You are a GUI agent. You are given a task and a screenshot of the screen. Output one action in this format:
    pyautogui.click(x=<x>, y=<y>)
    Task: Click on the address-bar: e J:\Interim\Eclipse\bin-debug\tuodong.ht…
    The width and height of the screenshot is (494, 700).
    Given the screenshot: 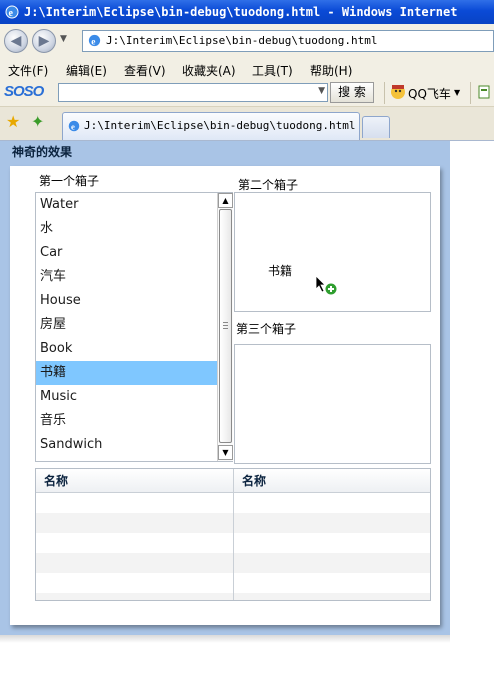 What is the action you would take?
    pyautogui.click(x=288, y=41)
    